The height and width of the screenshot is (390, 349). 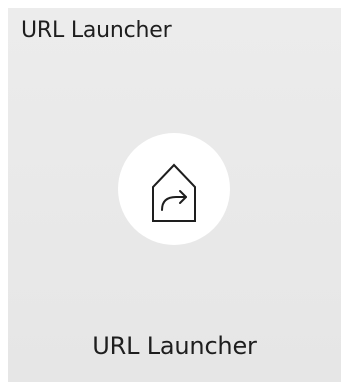 I want to click on url-launcher-house-icon, so click(x=174, y=192).